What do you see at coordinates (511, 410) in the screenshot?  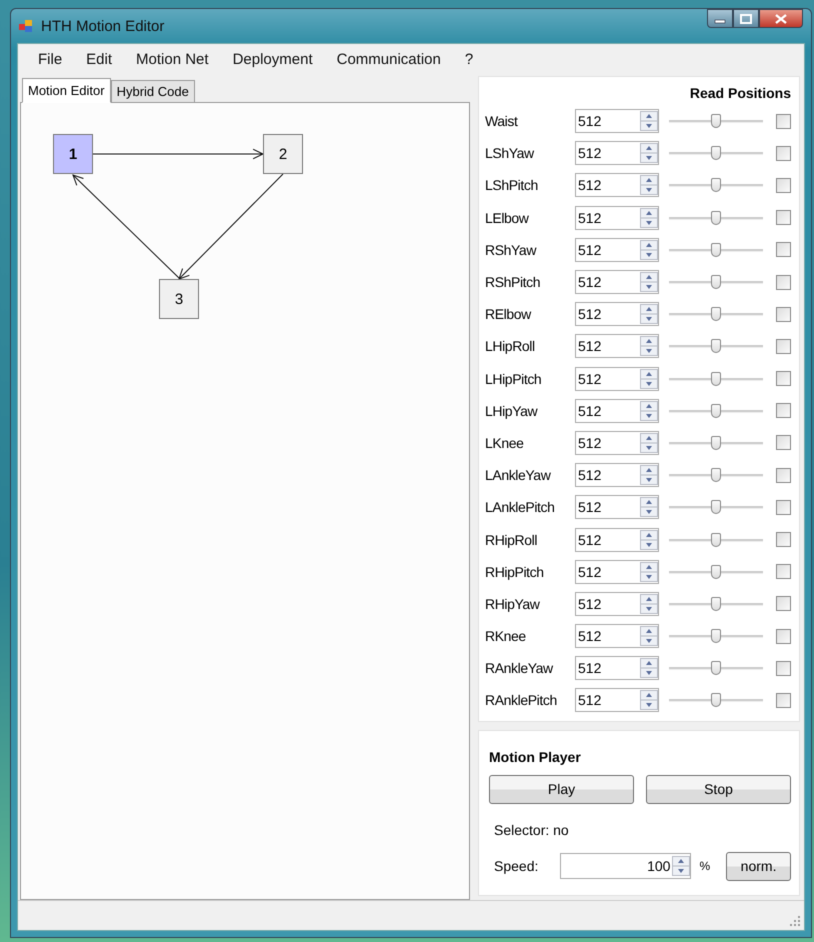 I see `joint-label: LHipYaw` at bounding box center [511, 410].